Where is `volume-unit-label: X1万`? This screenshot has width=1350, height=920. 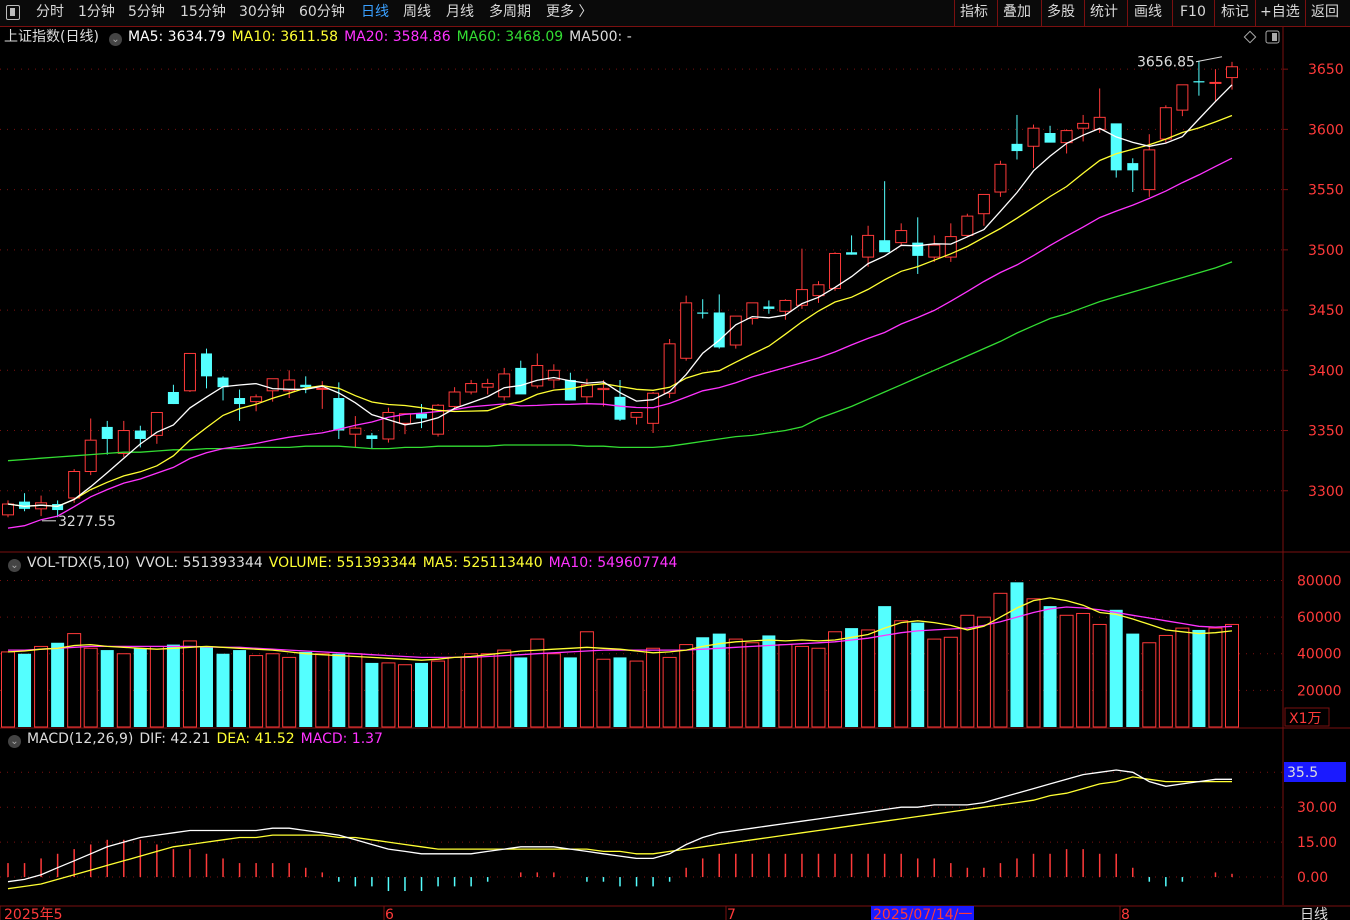
volume-unit-label: X1万 is located at coordinates (1305, 719).